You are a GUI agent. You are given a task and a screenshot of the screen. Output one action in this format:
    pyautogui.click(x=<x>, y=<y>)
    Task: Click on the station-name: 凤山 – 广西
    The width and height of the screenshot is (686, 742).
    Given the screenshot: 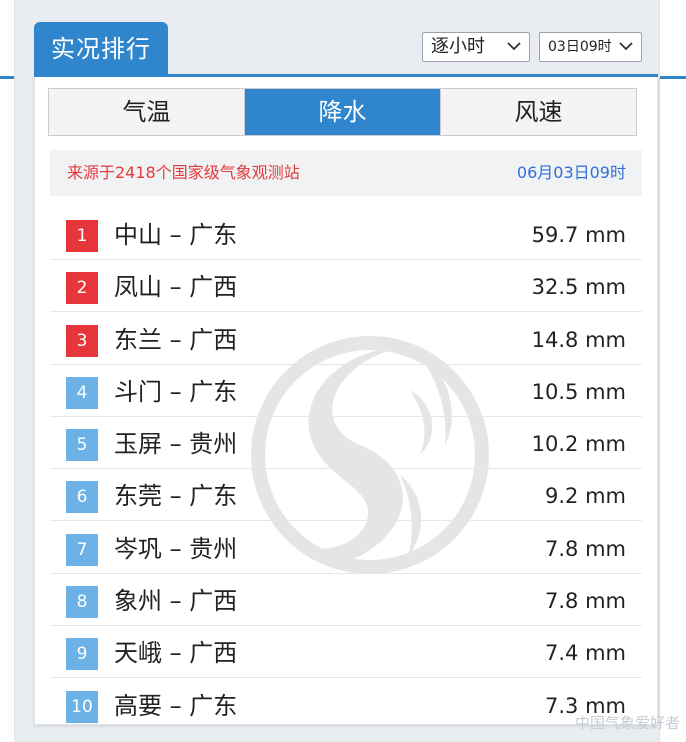 What is the action you would take?
    pyautogui.click(x=176, y=287)
    